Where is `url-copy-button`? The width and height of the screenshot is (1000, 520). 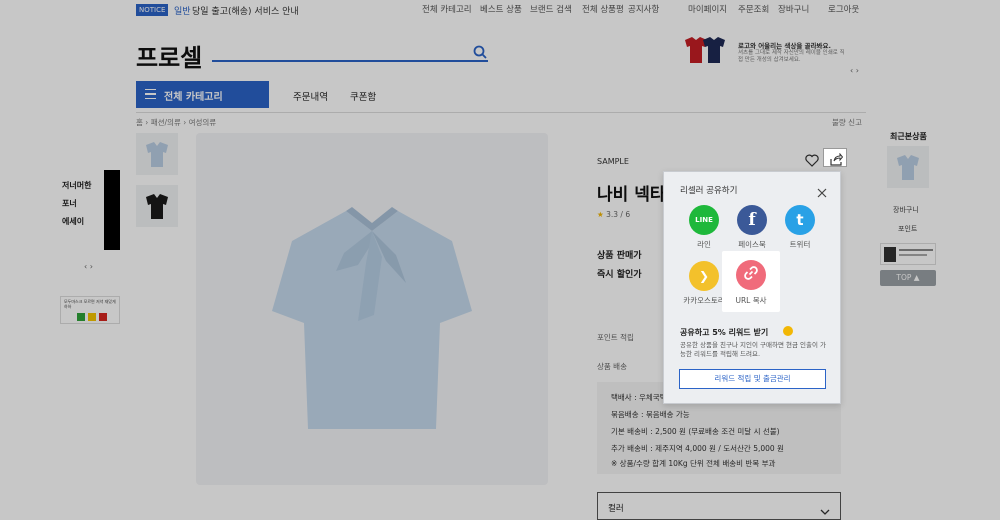 url-copy-button is located at coordinates (751, 275).